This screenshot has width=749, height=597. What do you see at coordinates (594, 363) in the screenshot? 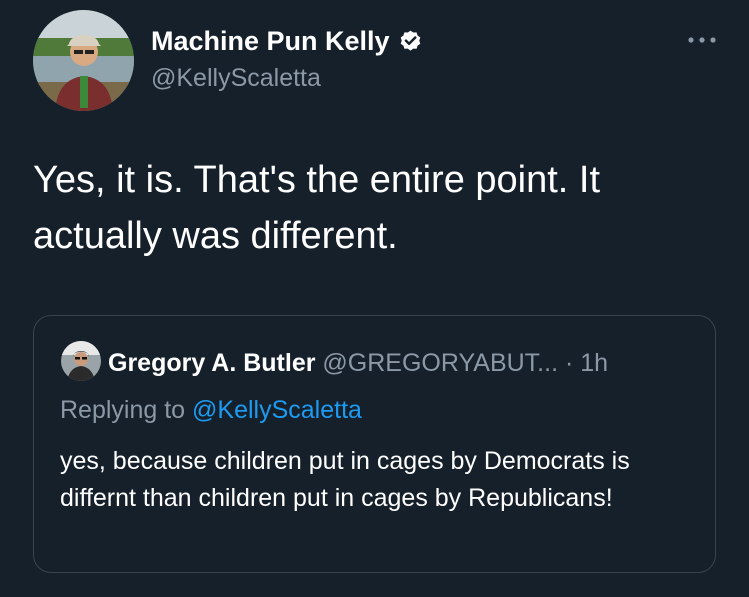
I see `quoted-timestamp: 1h` at bounding box center [594, 363].